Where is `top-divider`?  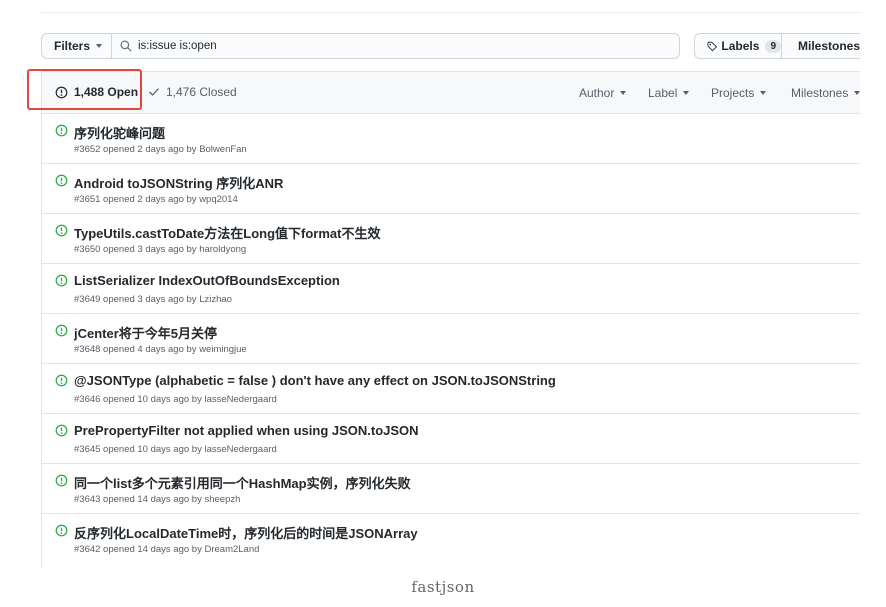 top-divider is located at coordinates (450, 12).